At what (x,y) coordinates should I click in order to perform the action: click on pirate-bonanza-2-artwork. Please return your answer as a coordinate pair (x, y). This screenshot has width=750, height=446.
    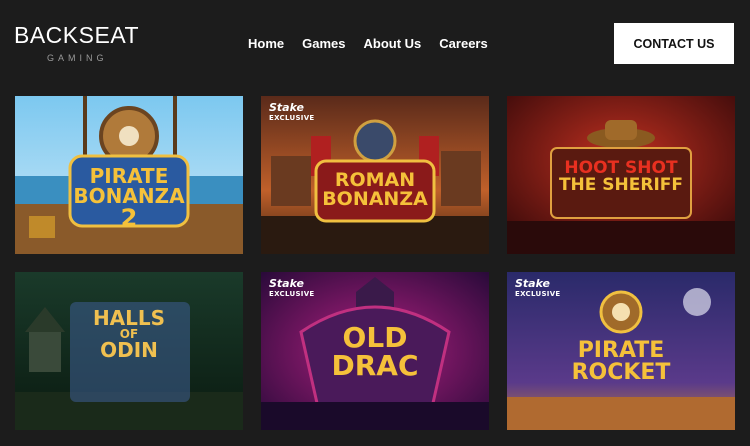
    Looking at the image, I should click on (129, 175).